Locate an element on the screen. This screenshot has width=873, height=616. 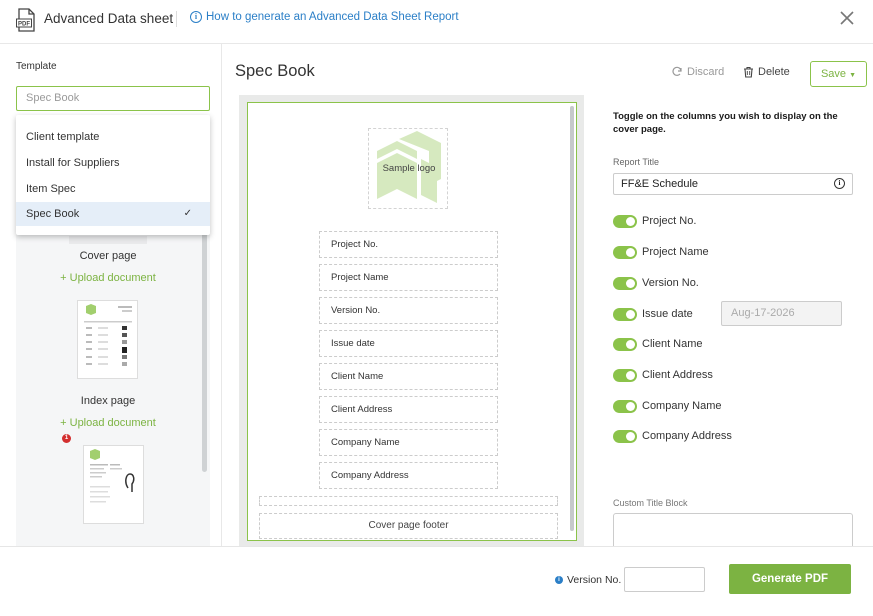
discard-label: Discard is located at coordinates (706, 72).